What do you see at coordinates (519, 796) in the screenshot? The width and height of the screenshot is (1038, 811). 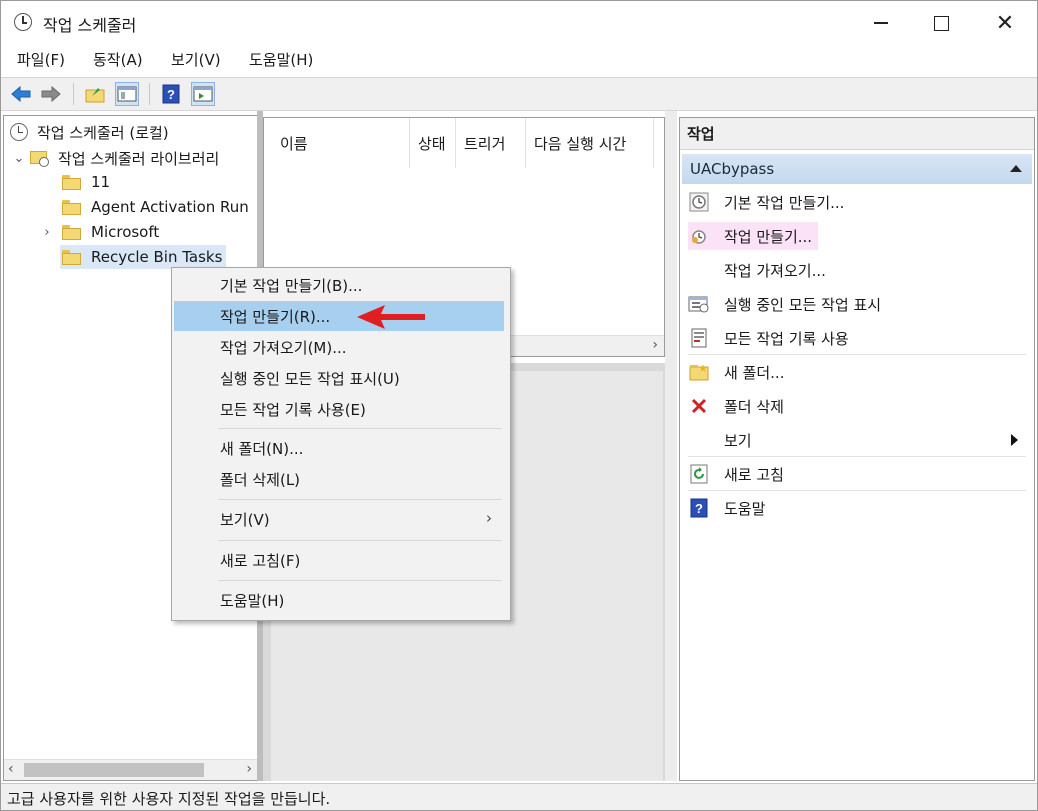 I see `status-bar: 고급 사용자를 위한 사용자 지정된 작업을 만듭니다.` at bounding box center [519, 796].